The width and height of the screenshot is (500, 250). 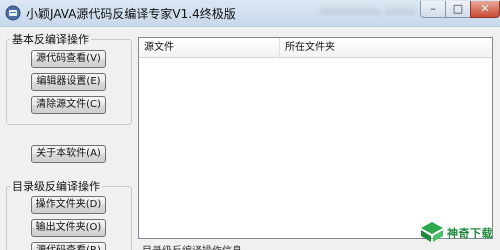 What do you see at coordinates (131, 14) in the screenshot?
I see `window-title: 小颖JAVA源代码反编译专家V1.4终极版` at bounding box center [131, 14].